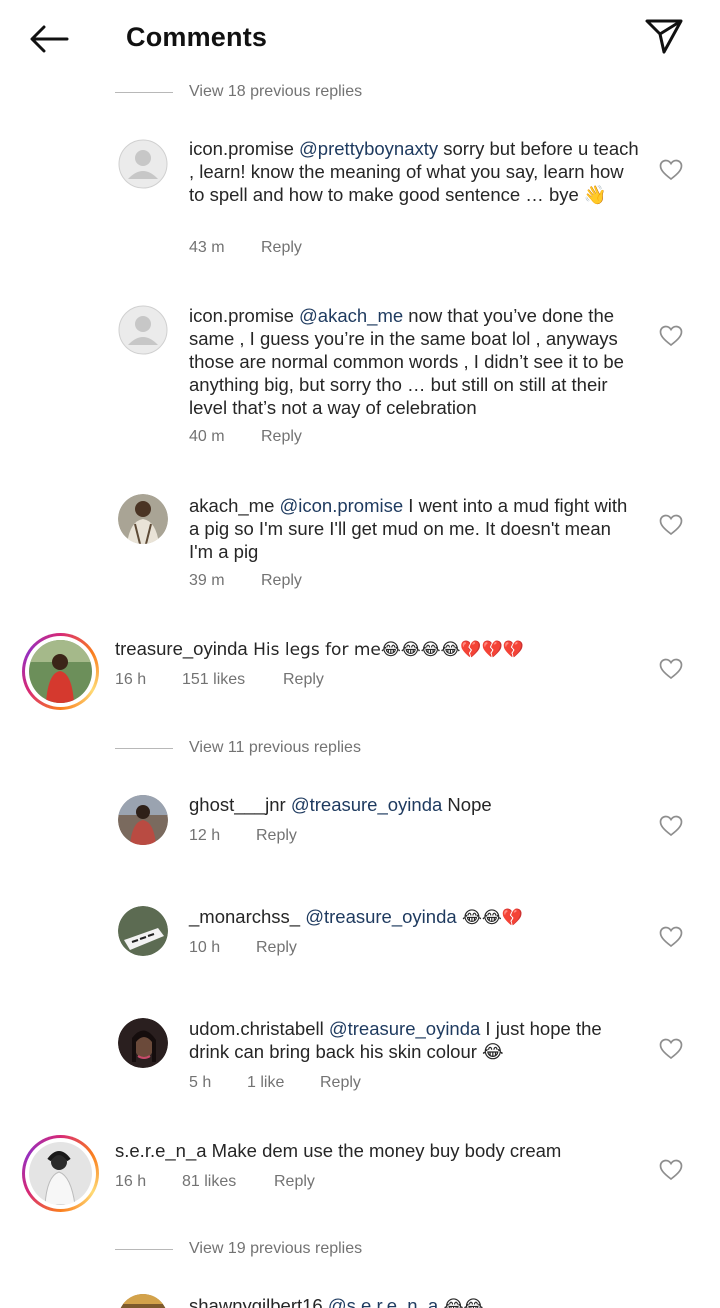 This screenshot has width=720, height=1308. I want to click on comment-text: shawnygilbert16 @s.e.r.e_n_a 😂😂, so click(414, 1301).